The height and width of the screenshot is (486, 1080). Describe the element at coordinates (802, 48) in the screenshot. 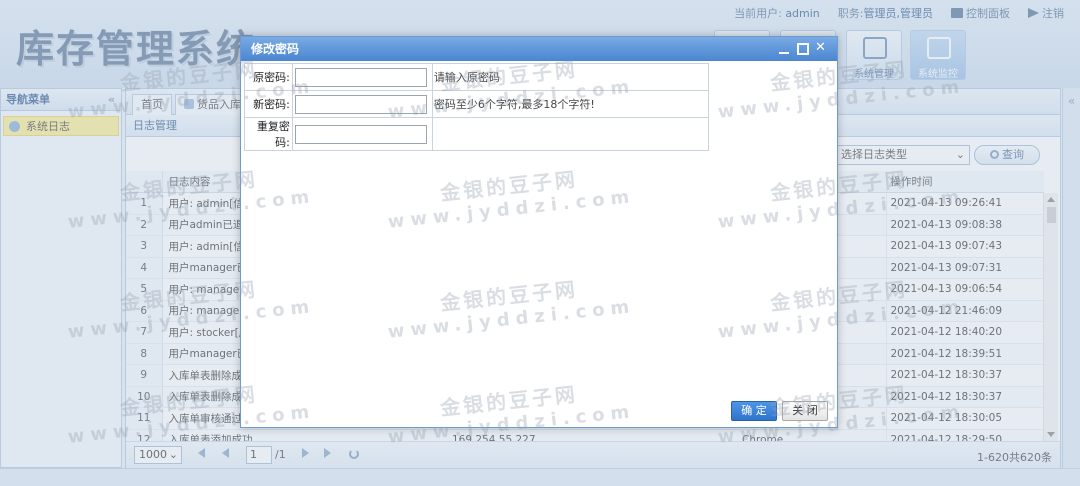

I see `maximize-icon` at that location.